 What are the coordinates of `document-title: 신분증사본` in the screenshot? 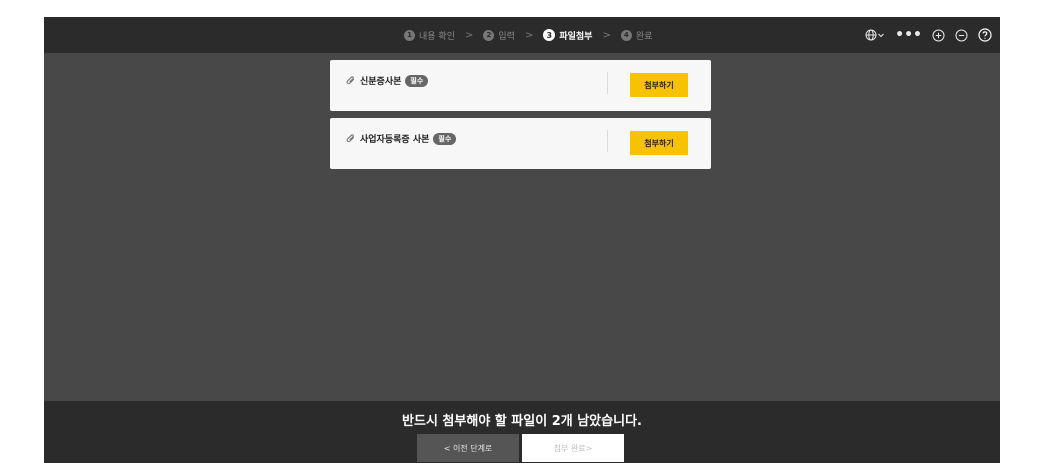 It's located at (381, 82).